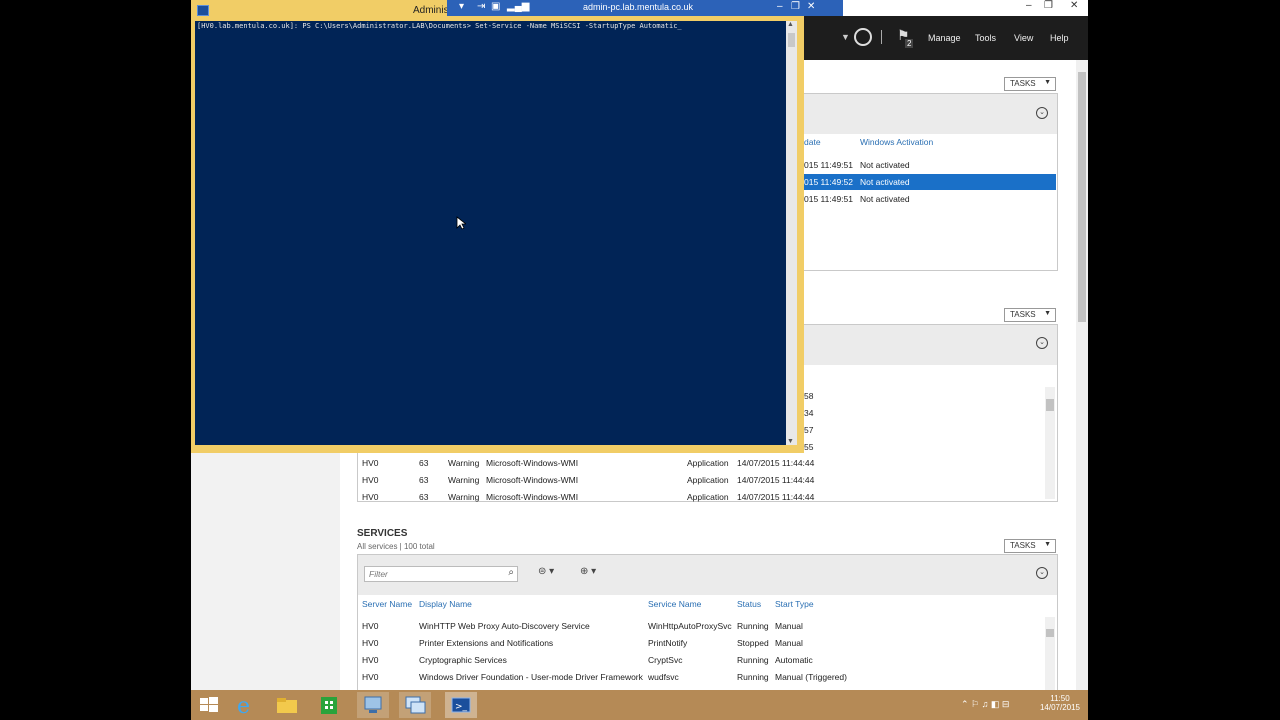 The width and height of the screenshot is (1280, 720). What do you see at coordinates (811, 677) in the screenshot?
I see `service-start-type: Manual (Triggered)` at bounding box center [811, 677].